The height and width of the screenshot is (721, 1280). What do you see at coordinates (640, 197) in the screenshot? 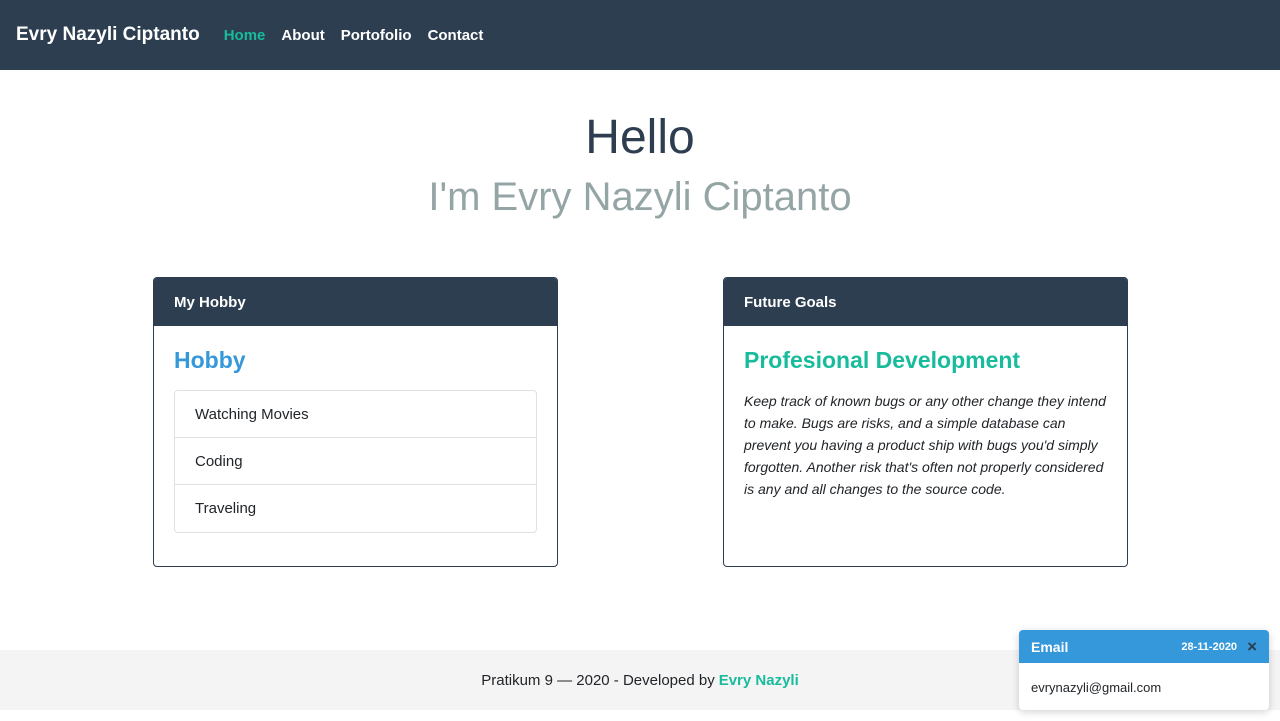
I see `hero-subtitle: I'm Evry Nazyli Ciptanto` at bounding box center [640, 197].